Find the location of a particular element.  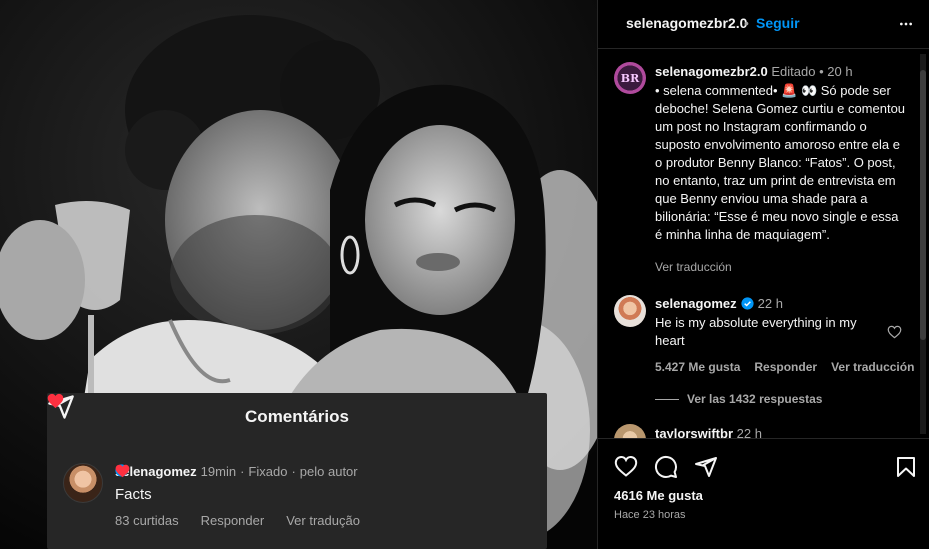

avatar: BR is located at coordinates (630, 78).